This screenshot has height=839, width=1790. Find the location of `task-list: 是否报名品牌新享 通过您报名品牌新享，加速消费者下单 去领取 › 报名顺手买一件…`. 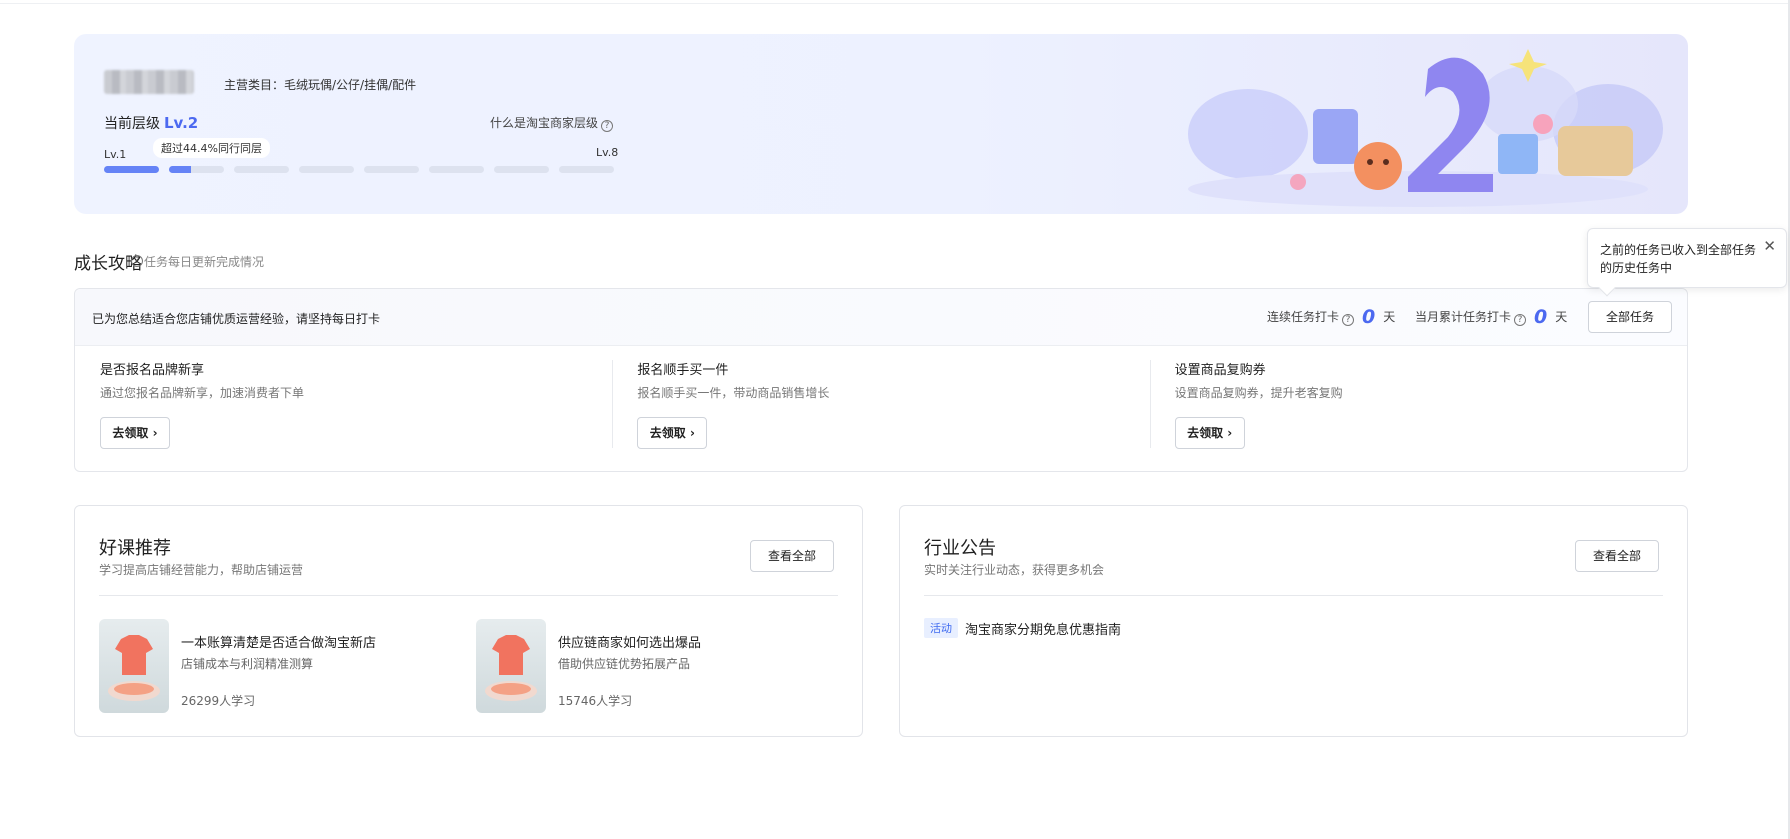

task-list: 是否报名品牌新享 通过您报名品牌新享，加速消费者下单 去领取 › 报名顺手买一件… is located at coordinates (881, 409).